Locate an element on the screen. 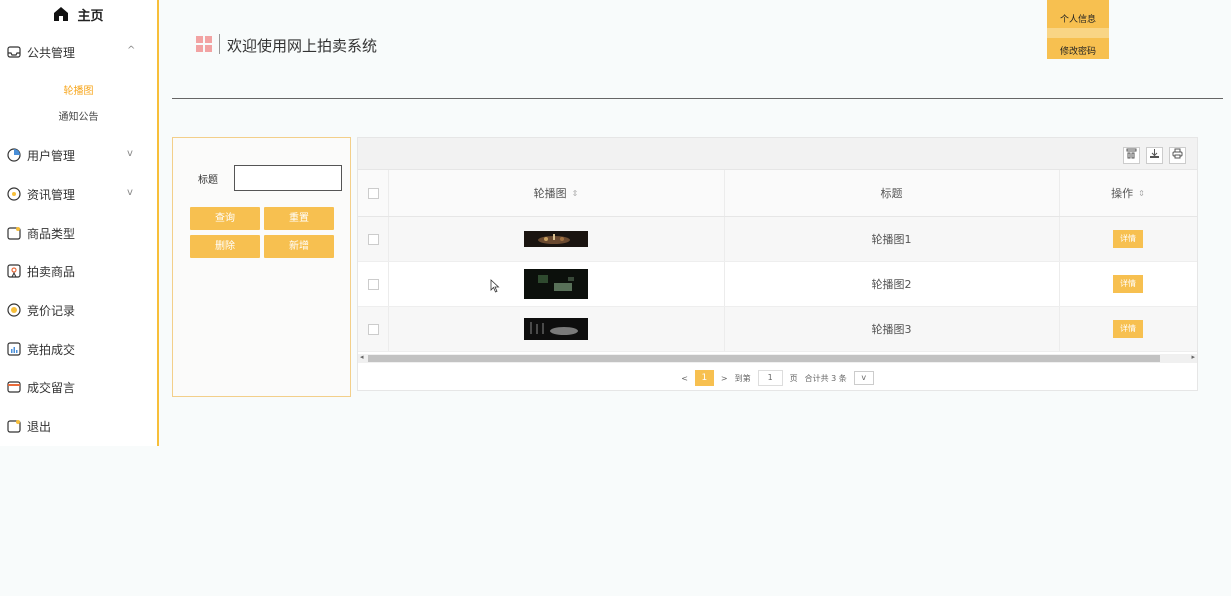  sidebar-item-label: 资讯管理 is located at coordinates (51, 194).